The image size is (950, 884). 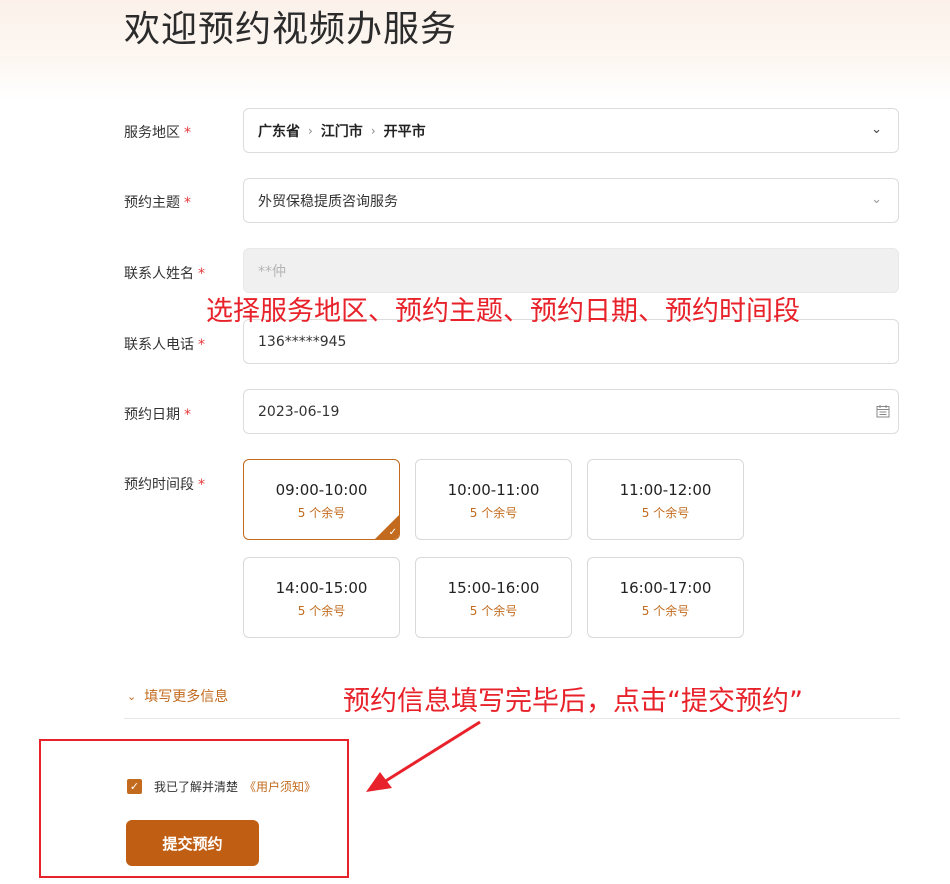 I want to click on arrow-annotation, so click(x=423, y=756).